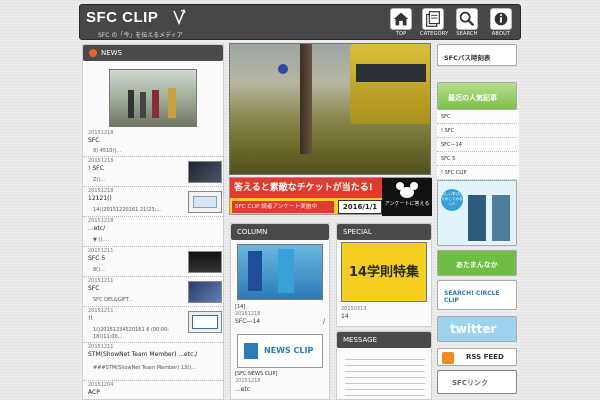 The width and height of the screenshot is (600, 400). I want to click on rss-banner: RSS FEED, so click(477, 357).